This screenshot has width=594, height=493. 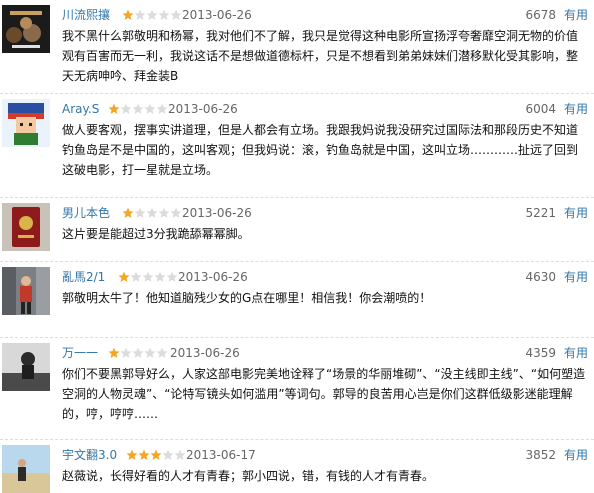 I want to click on review-username: 万一一, so click(x=80, y=353).